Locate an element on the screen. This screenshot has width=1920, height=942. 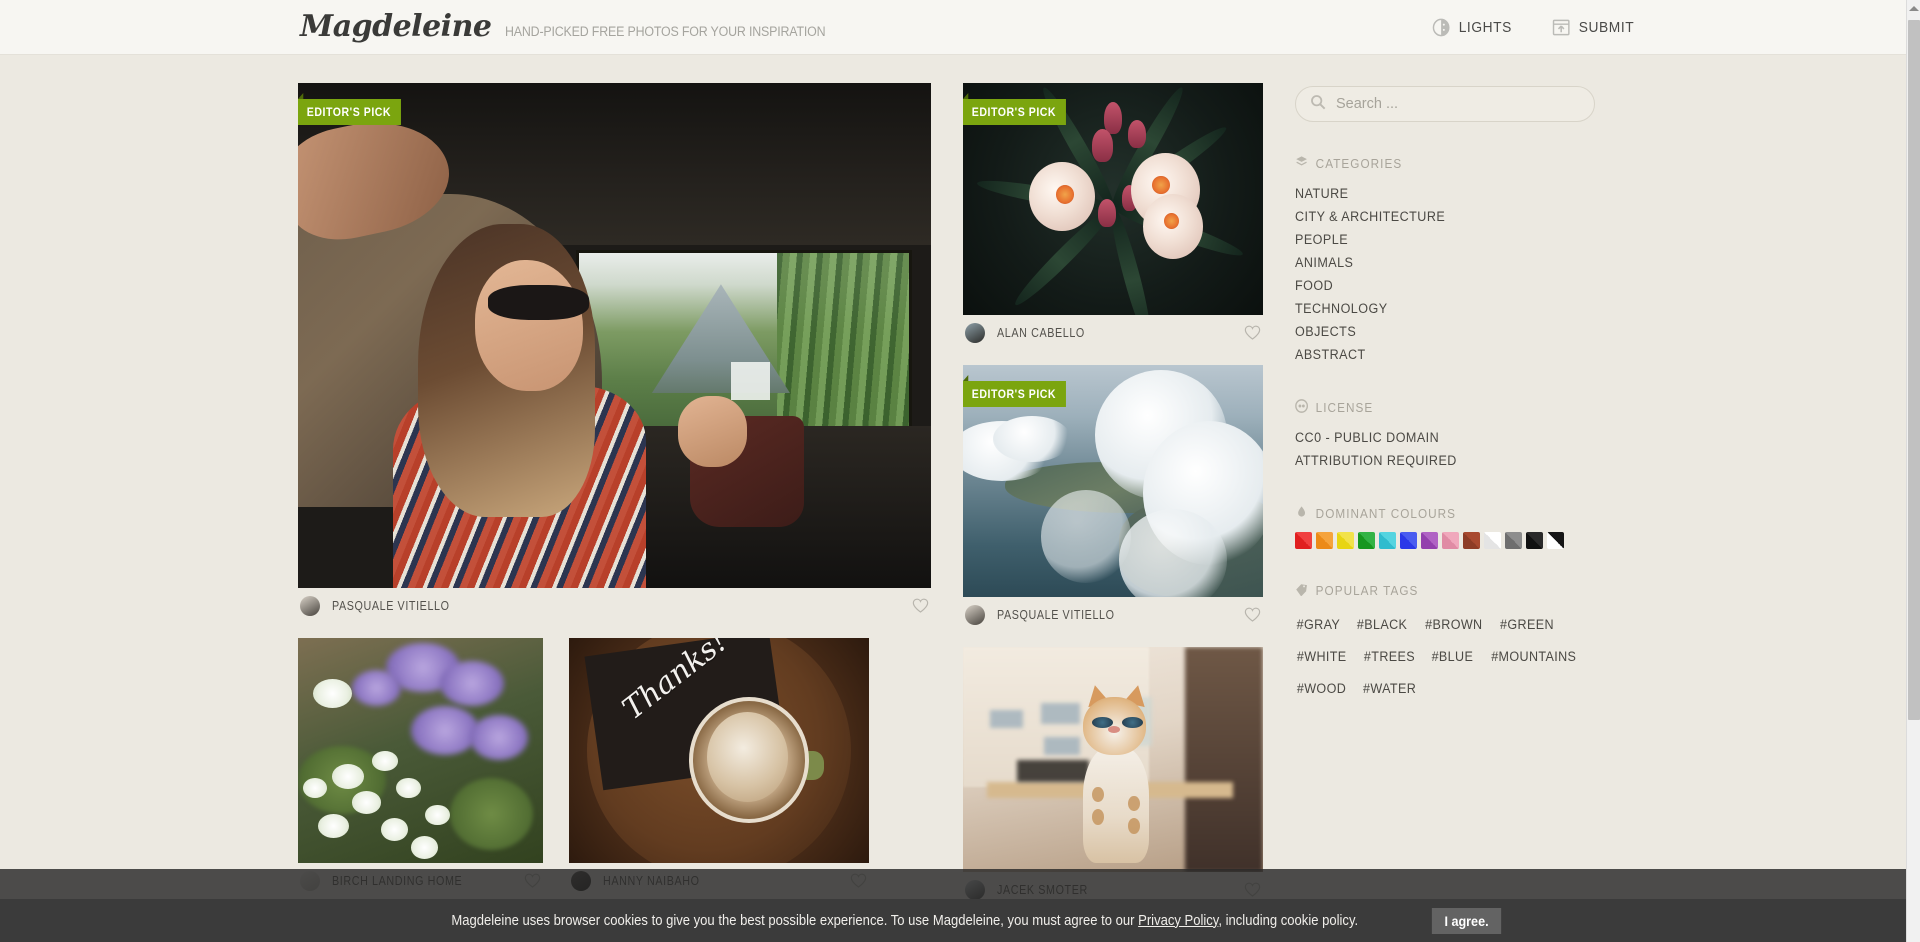
colour-swatch-pink is located at coordinates (1450, 540).